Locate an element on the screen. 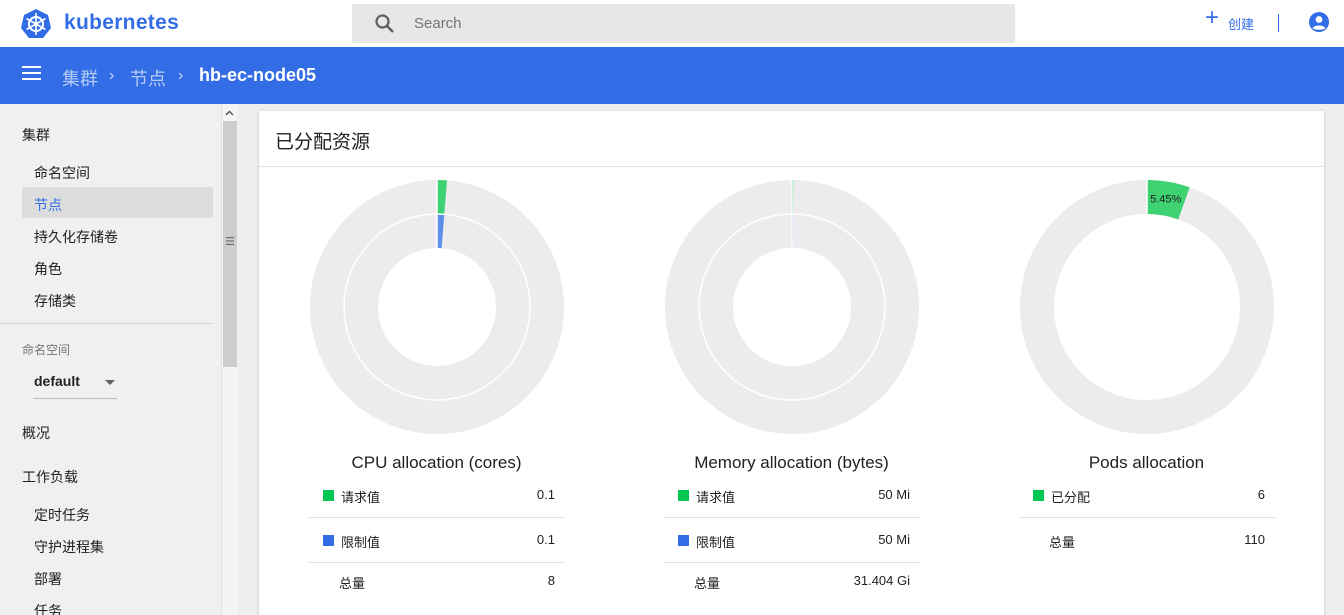 The height and width of the screenshot is (615, 1344). scroll-up-arrow-icon is located at coordinates (229, 113).